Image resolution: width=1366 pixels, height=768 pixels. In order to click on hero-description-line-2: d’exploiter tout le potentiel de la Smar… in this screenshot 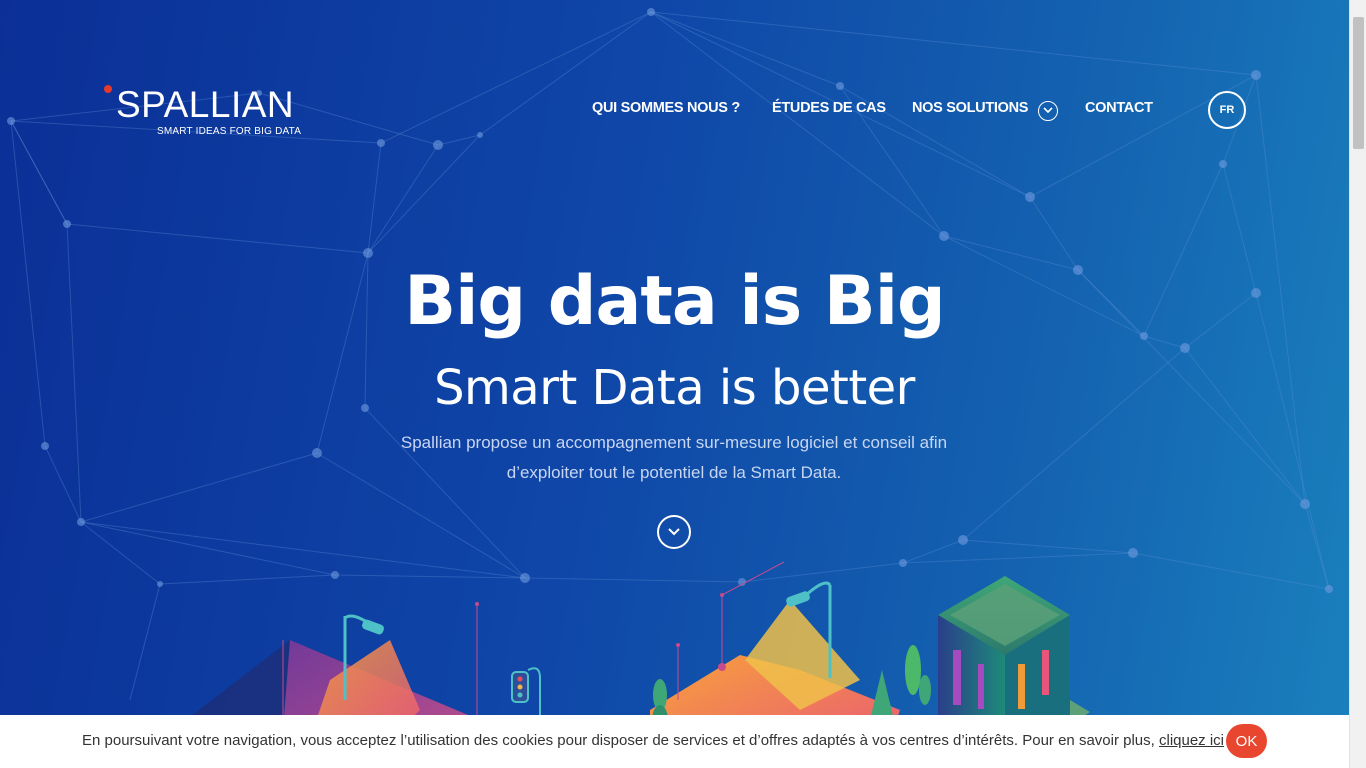, I will do `click(674, 472)`.